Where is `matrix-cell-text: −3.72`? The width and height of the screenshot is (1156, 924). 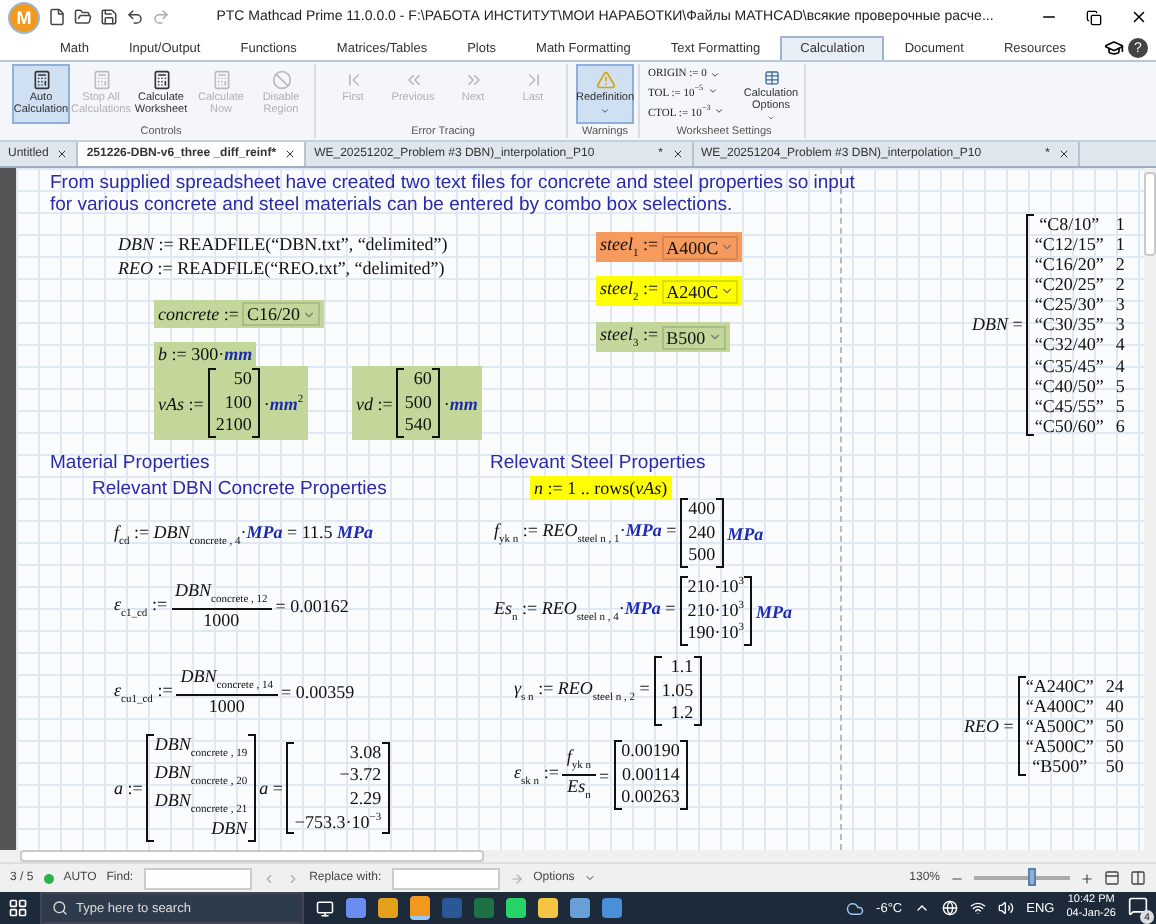 matrix-cell-text: −3.72 is located at coordinates (359, 776).